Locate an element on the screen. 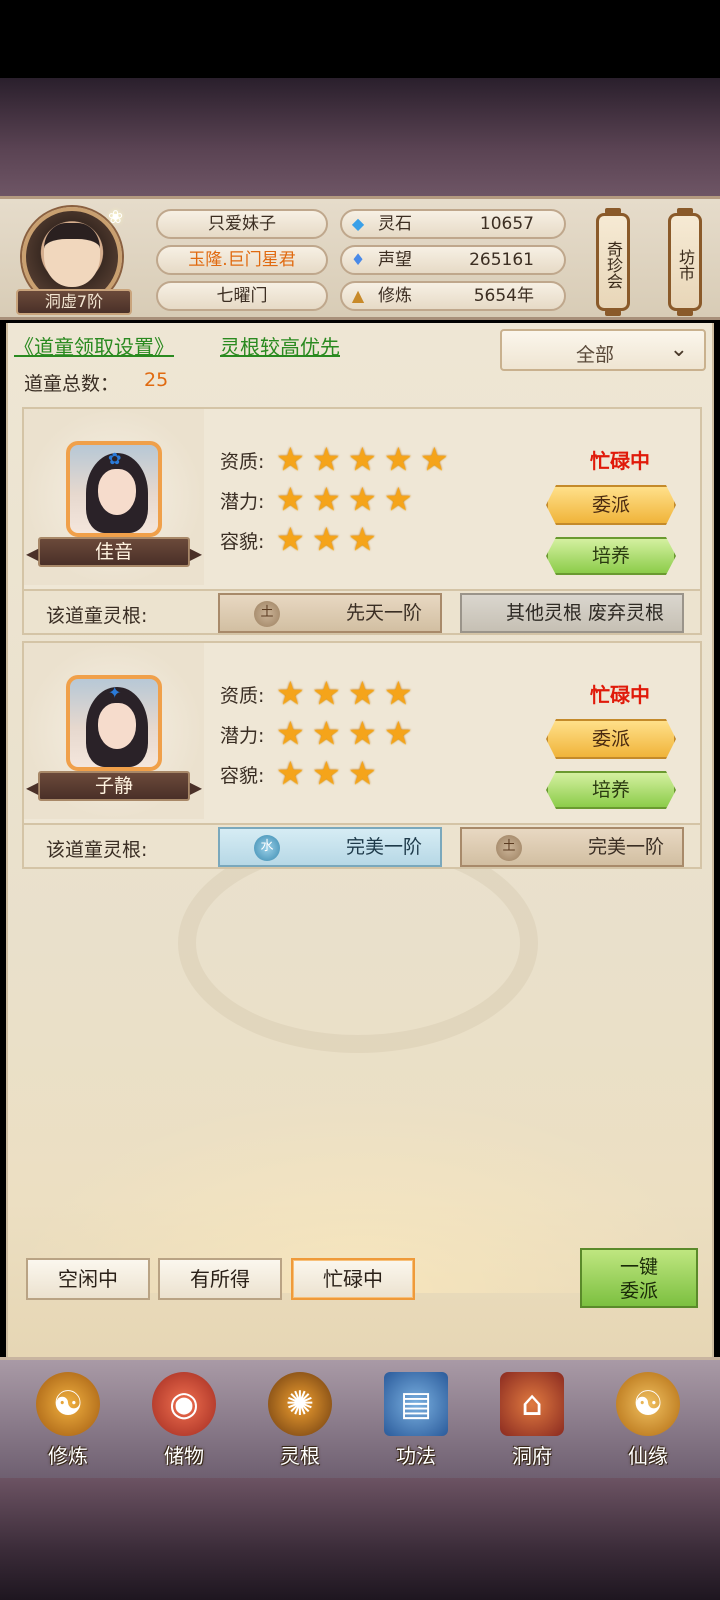 The image size is (720, 1600). spirit-root-text: 先天一阶 is located at coordinates (383, 613).